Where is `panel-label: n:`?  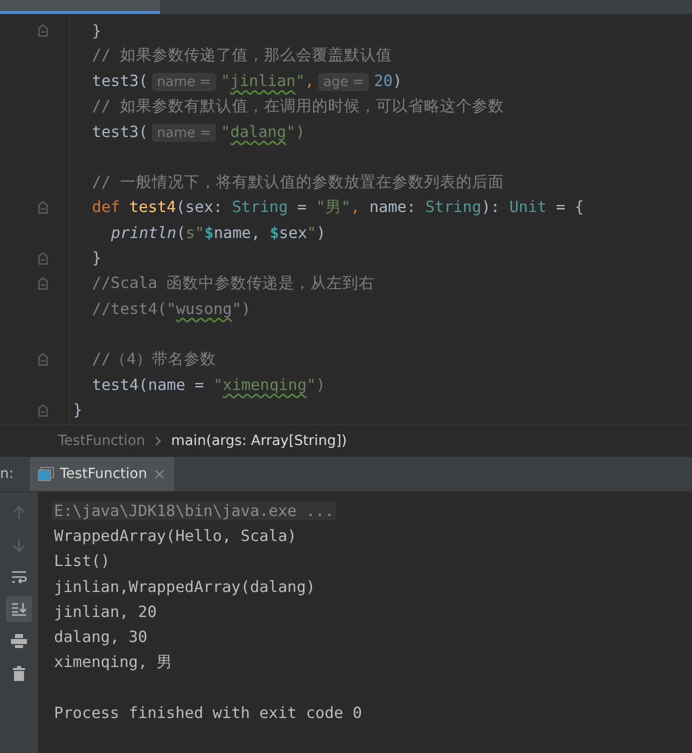 panel-label: n: is located at coordinates (7, 474).